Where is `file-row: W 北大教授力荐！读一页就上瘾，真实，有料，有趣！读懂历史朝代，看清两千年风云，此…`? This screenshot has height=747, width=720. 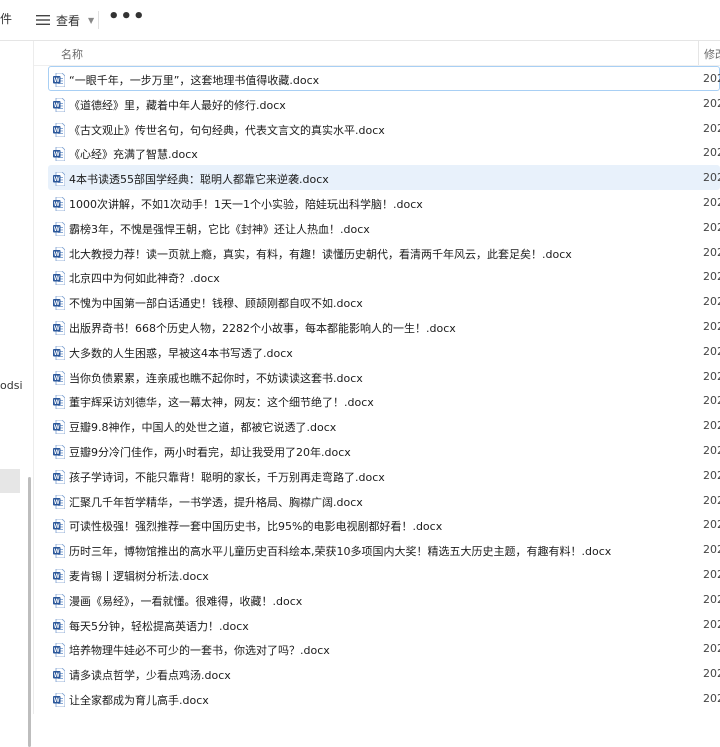
file-row: W 北大教授力荐！读一页就上瘾，真实，有料，有趣！读懂历史朝代，看清两千年风云，此… is located at coordinates (384, 252).